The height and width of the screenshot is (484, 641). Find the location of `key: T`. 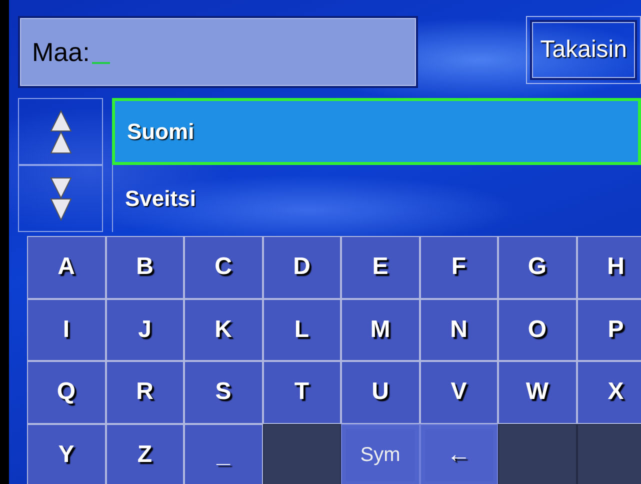

key: T is located at coordinates (301, 392).